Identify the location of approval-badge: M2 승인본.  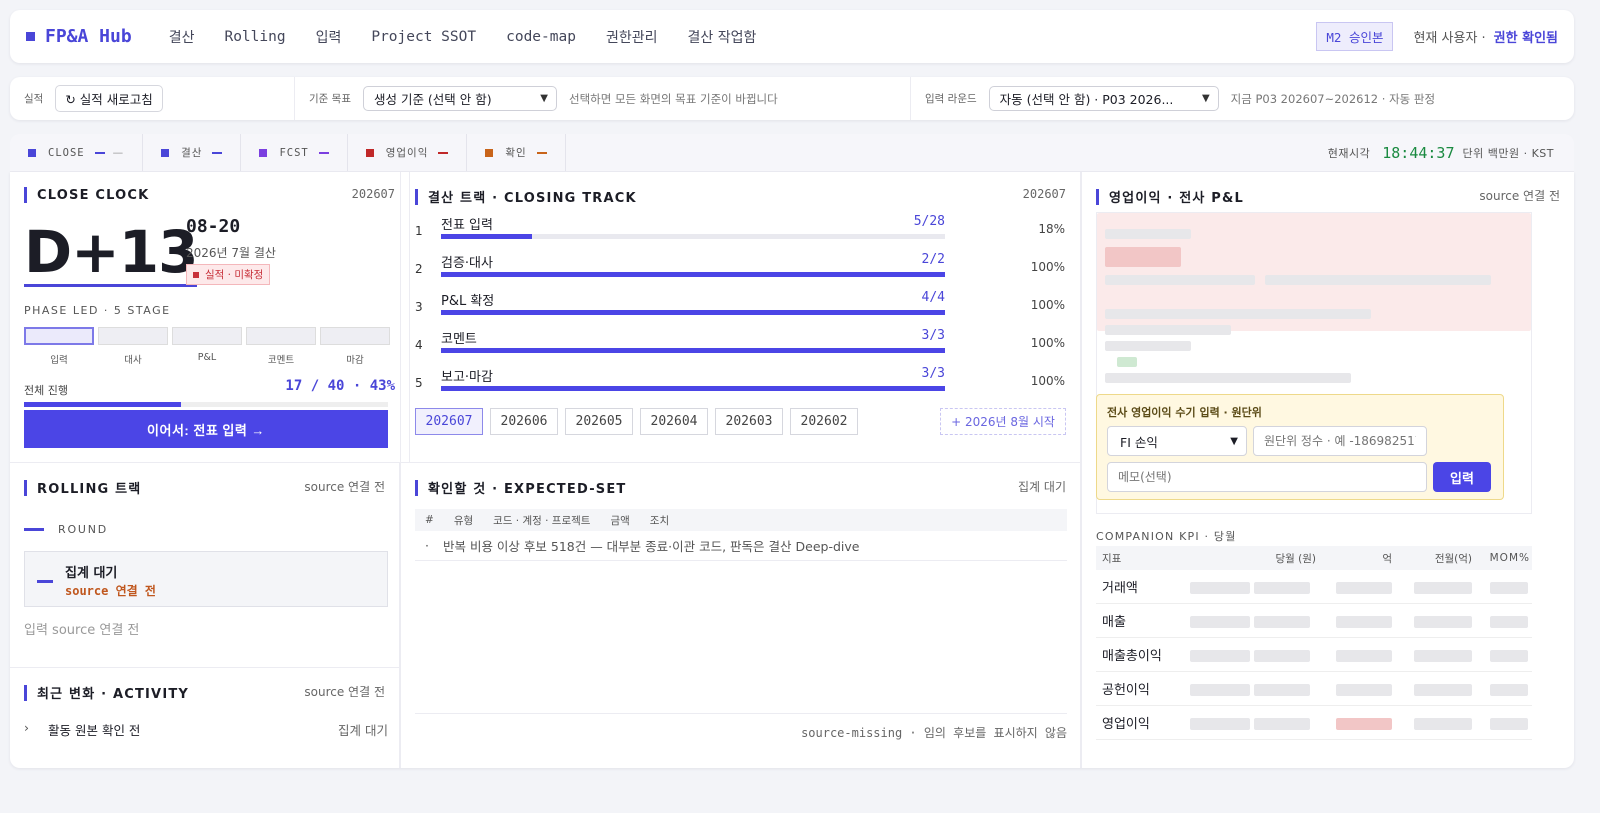
(1355, 36).